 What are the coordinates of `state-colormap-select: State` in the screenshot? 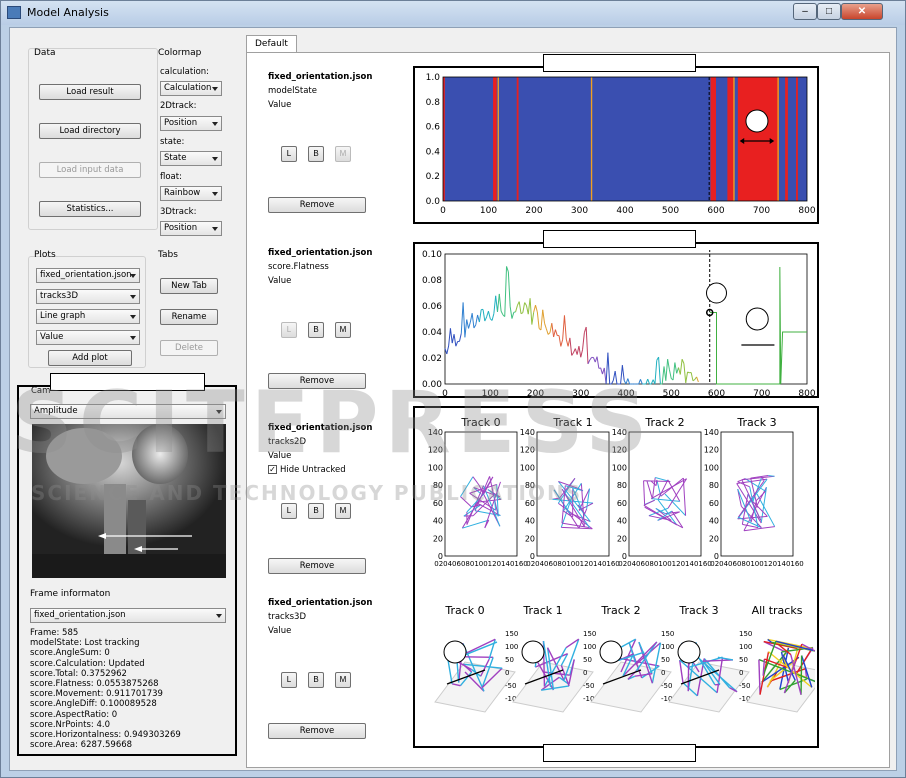 It's located at (191, 158).